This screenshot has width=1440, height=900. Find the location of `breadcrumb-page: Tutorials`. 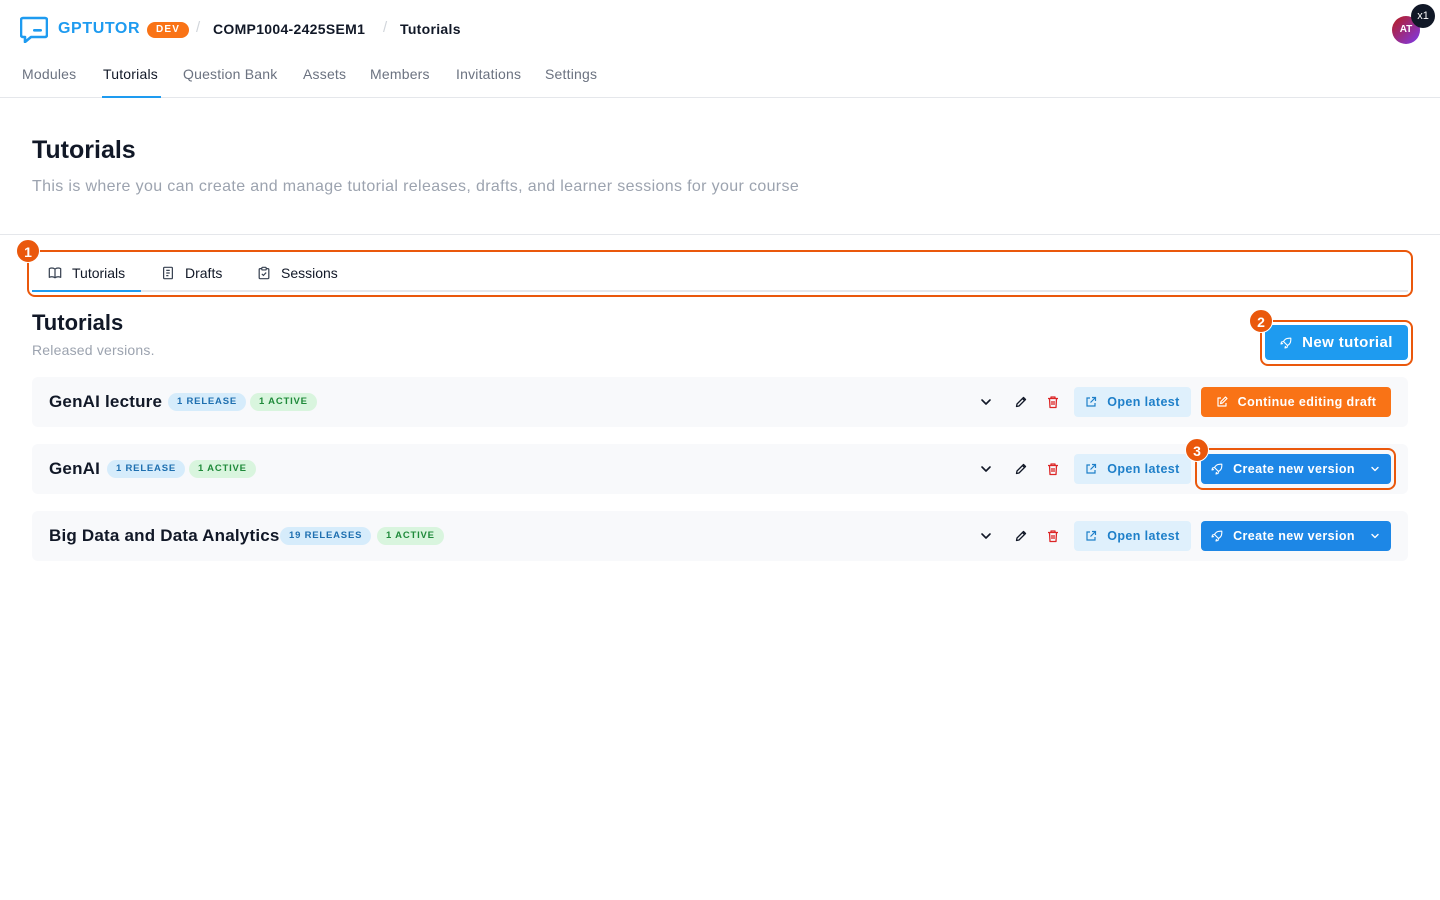

breadcrumb-page: Tutorials is located at coordinates (430, 29).